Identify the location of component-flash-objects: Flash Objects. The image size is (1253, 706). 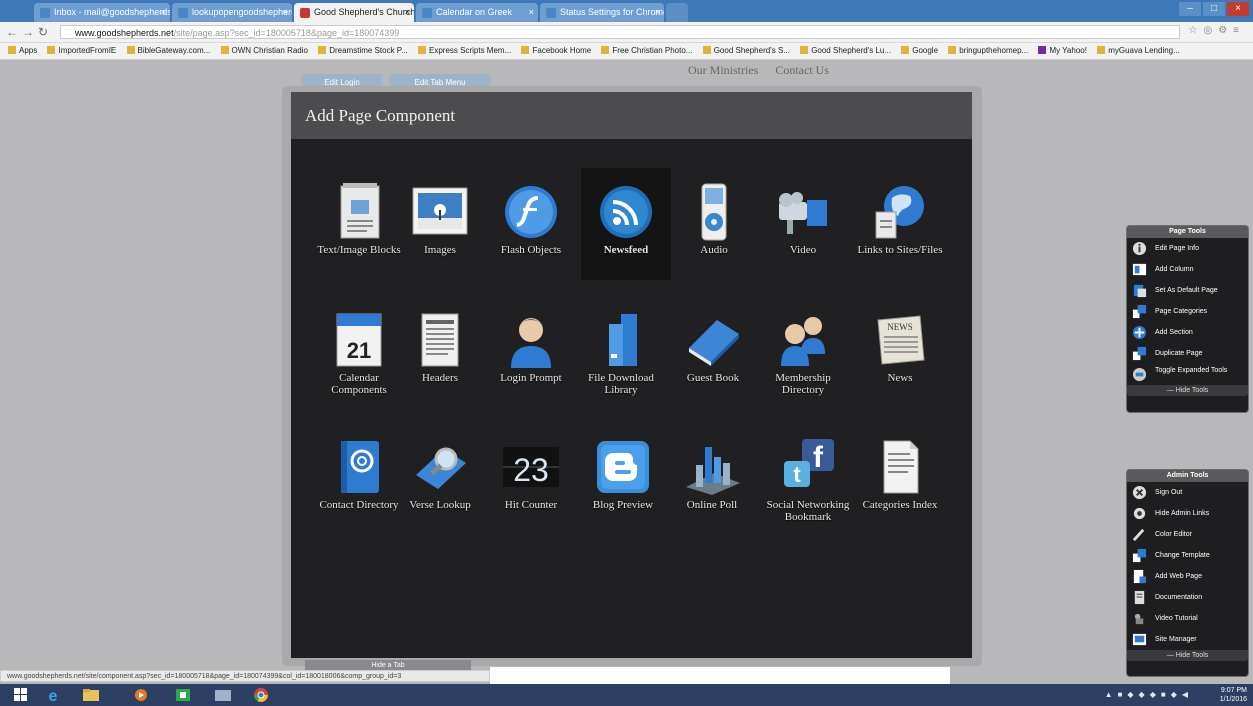
(531, 219).